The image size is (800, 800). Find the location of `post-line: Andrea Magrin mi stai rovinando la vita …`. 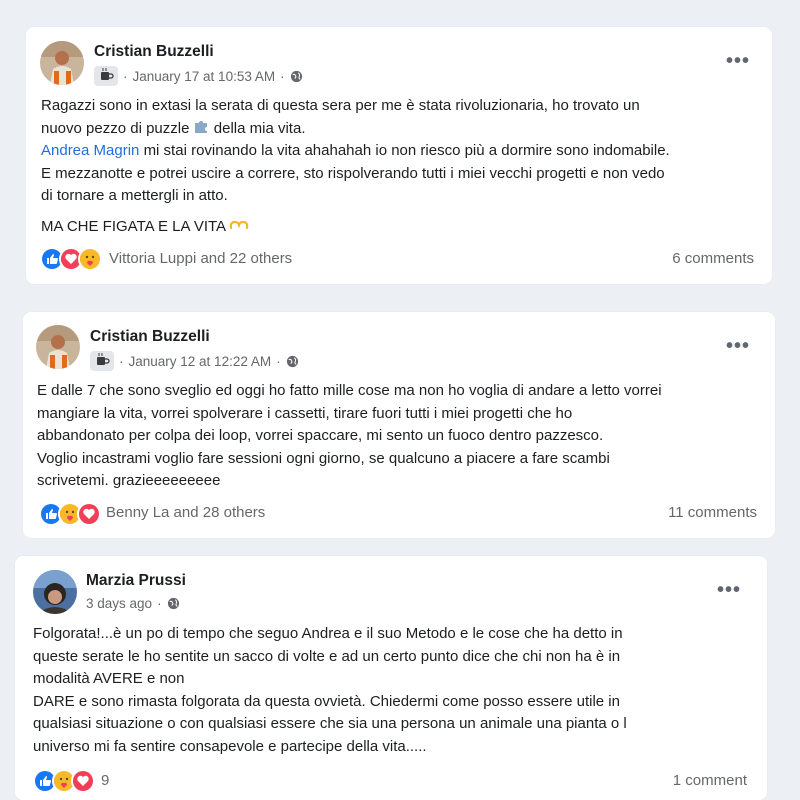

post-line: Andrea Magrin mi stai rovinando la vita … is located at coordinates (355, 150).